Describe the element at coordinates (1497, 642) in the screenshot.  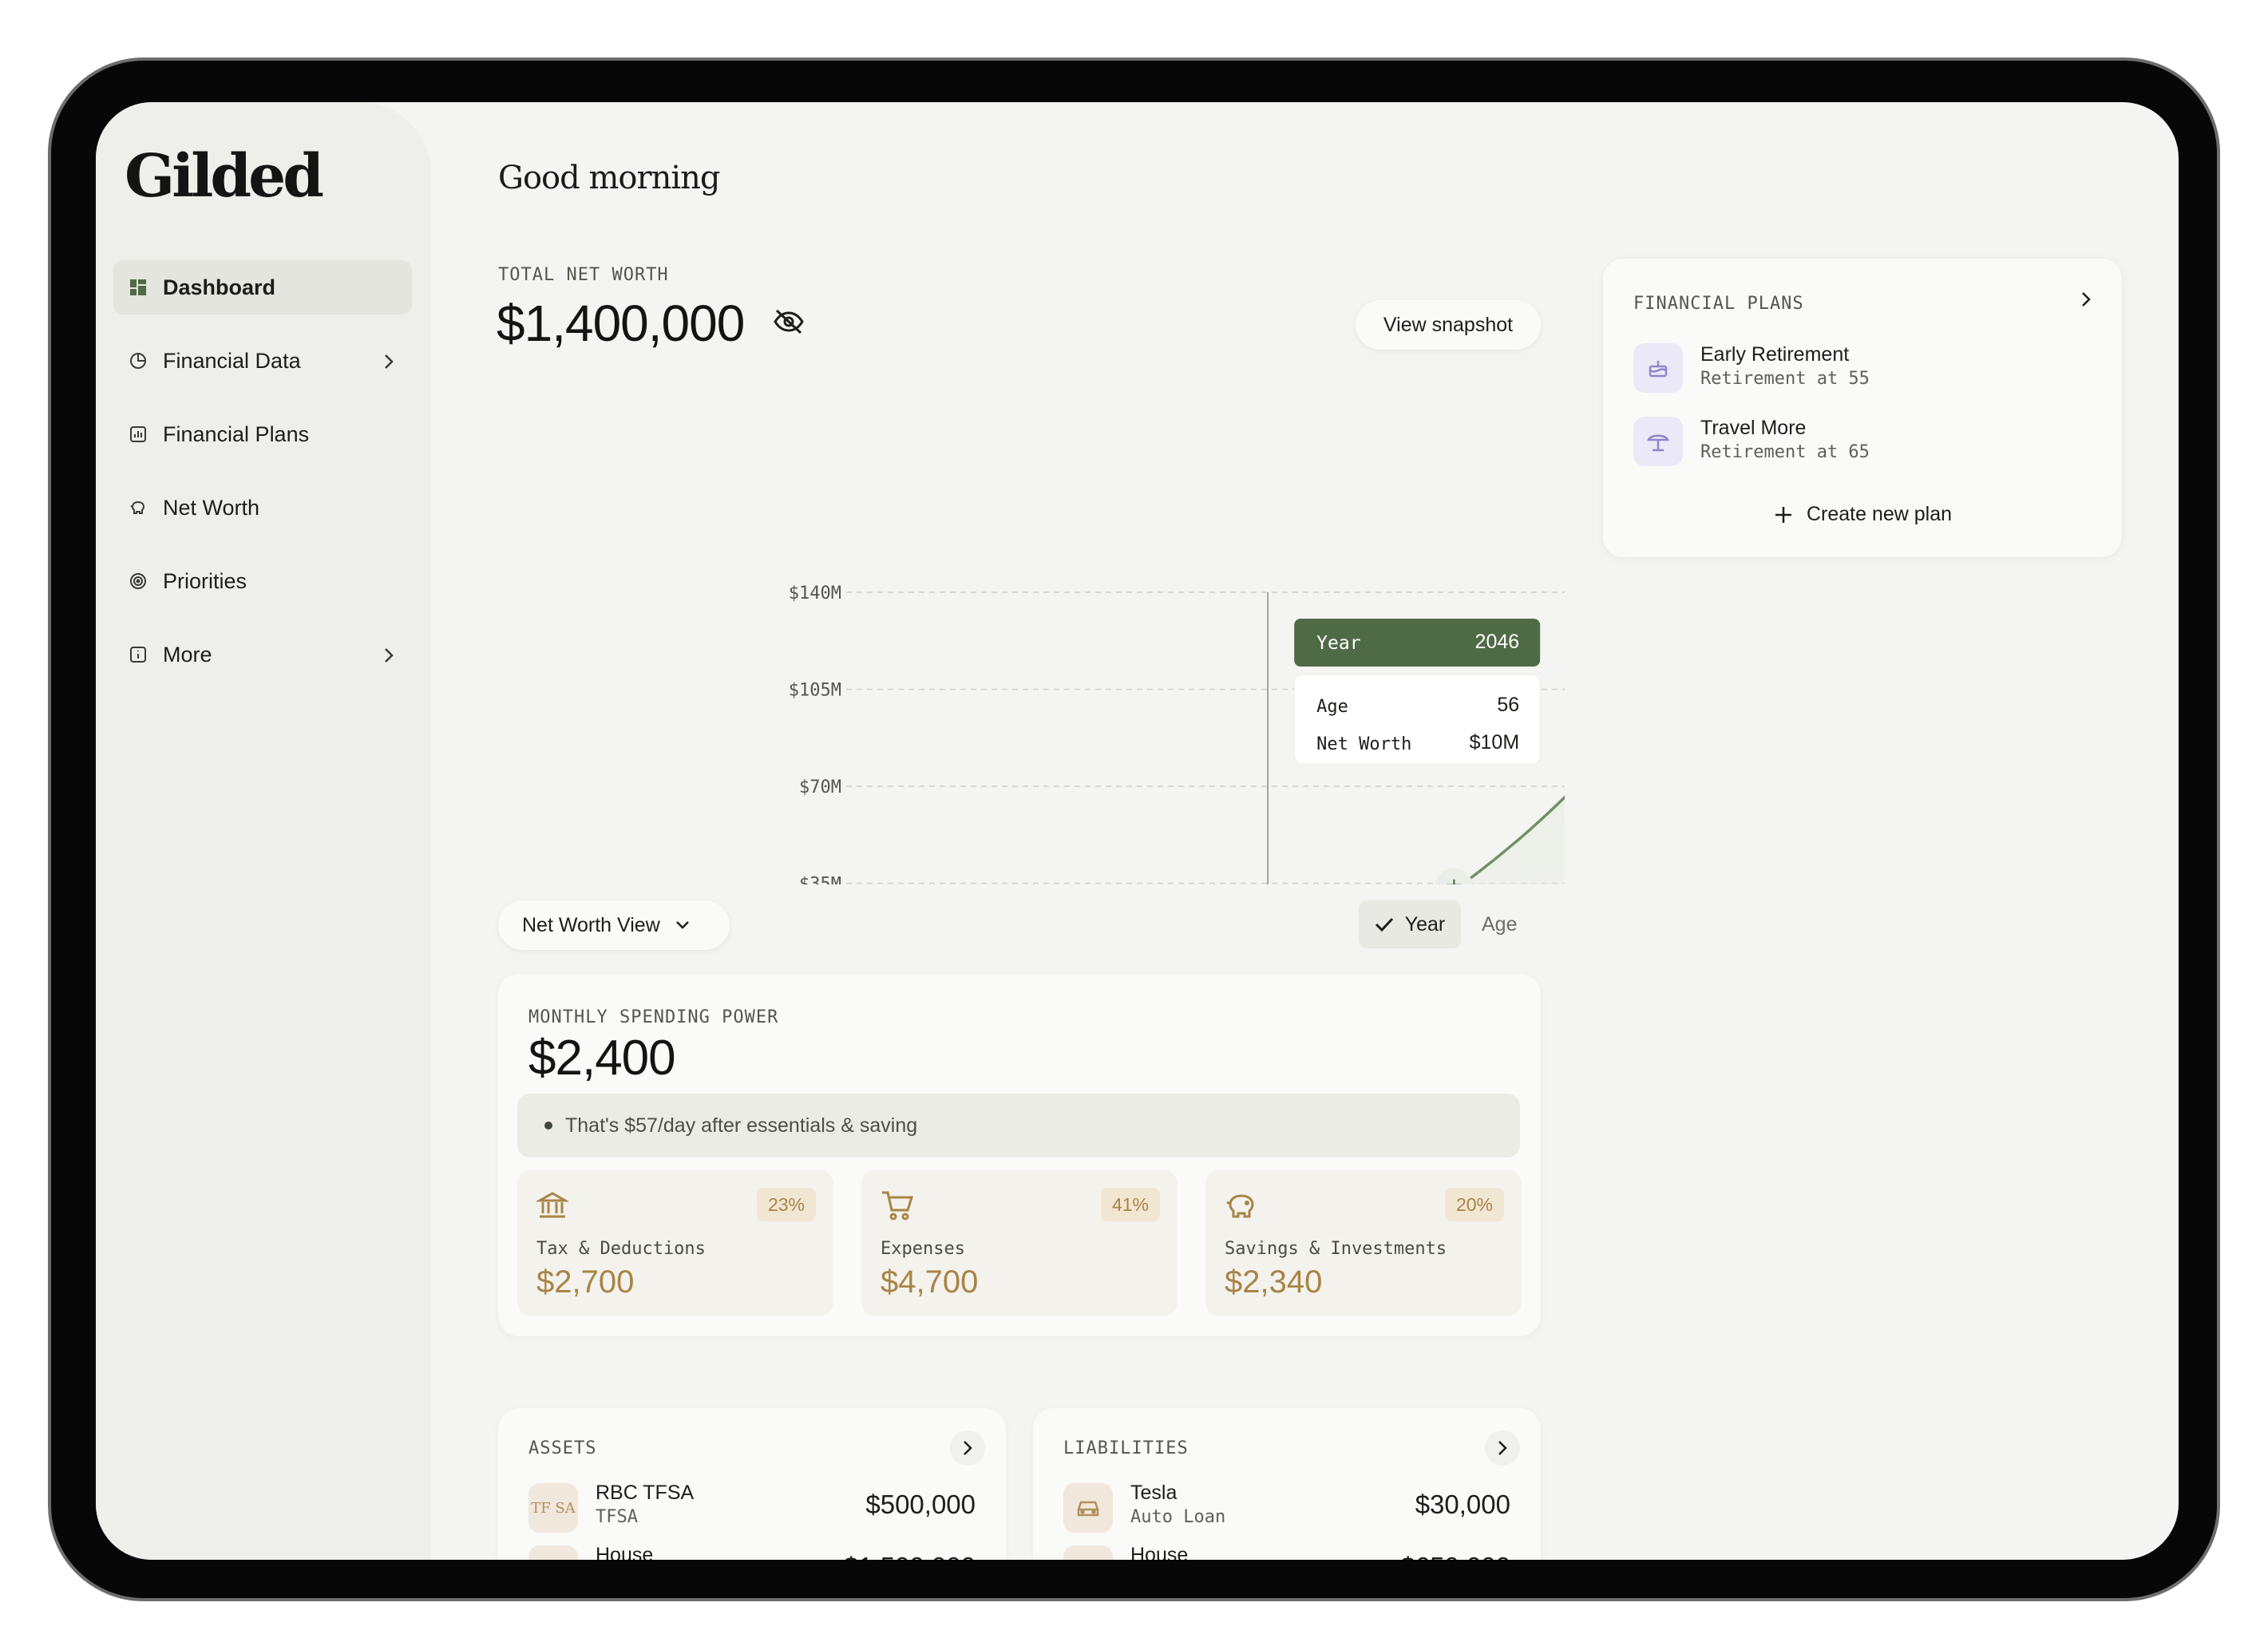
I see `tooltip-year-value: 2046` at that location.